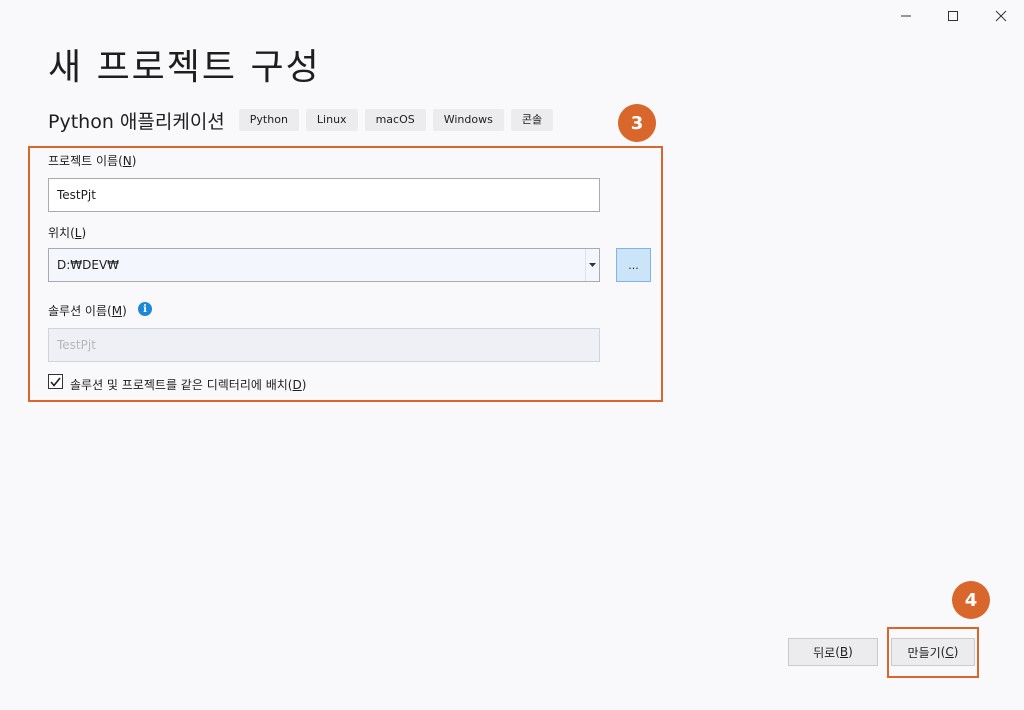  Describe the element at coordinates (468, 120) in the screenshot. I see `tag-windows: Windows` at that location.